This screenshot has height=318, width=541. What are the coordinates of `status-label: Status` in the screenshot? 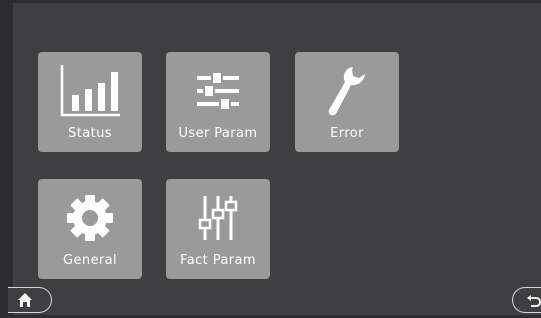 It's located at (90, 133).